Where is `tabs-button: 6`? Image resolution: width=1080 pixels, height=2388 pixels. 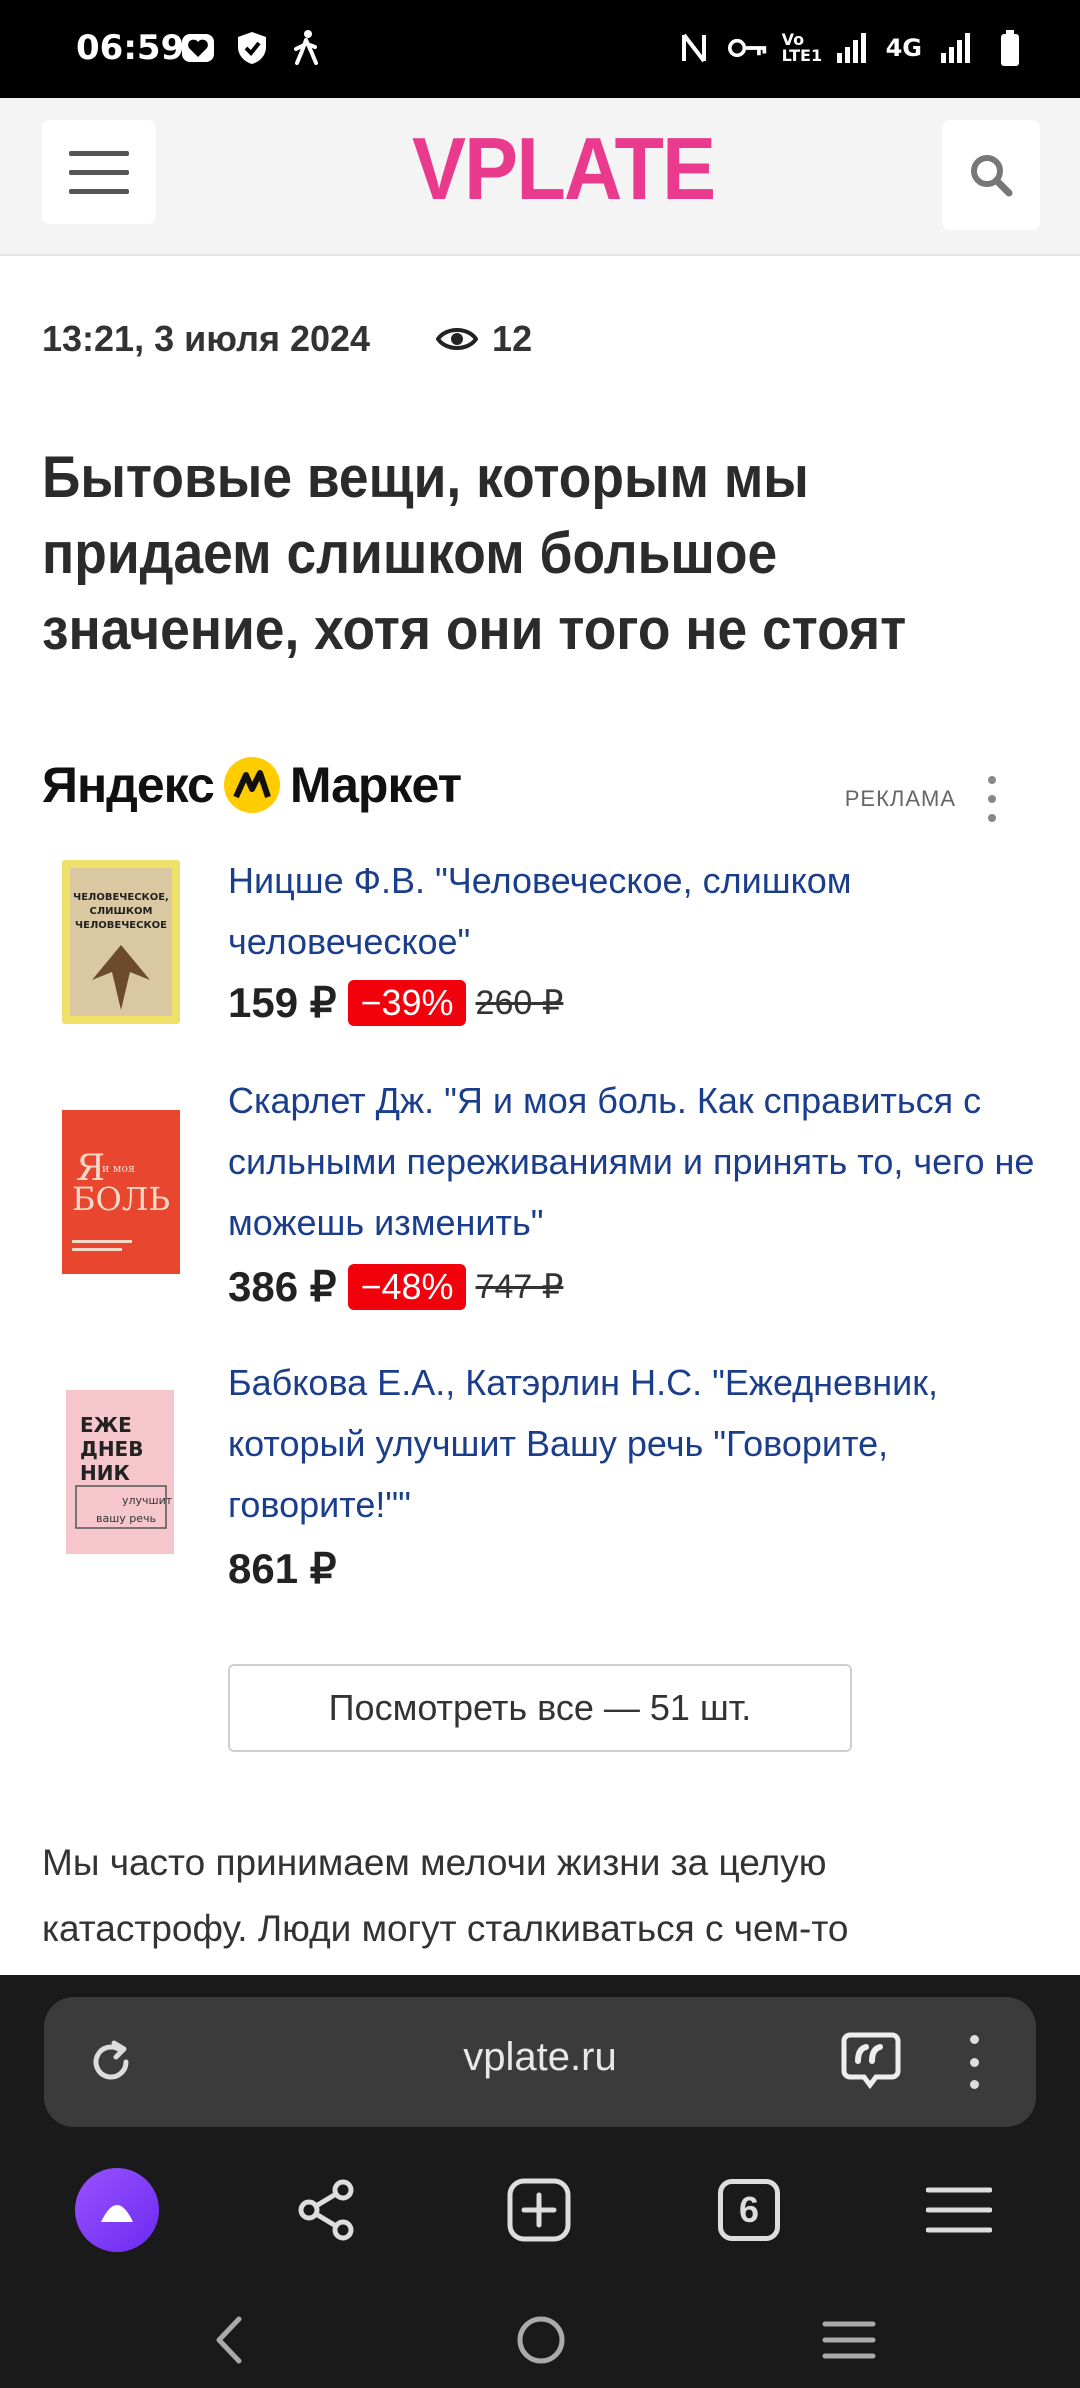
tabs-button: 6 is located at coordinates (749, 2210).